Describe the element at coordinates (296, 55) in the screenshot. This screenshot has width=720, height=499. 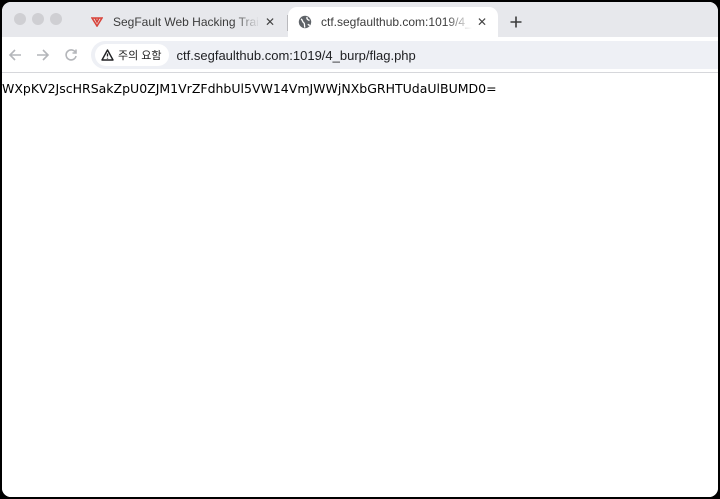
I see `url-text: ctf.segfaulthub.com:1019/4_burp/flag.php` at that location.